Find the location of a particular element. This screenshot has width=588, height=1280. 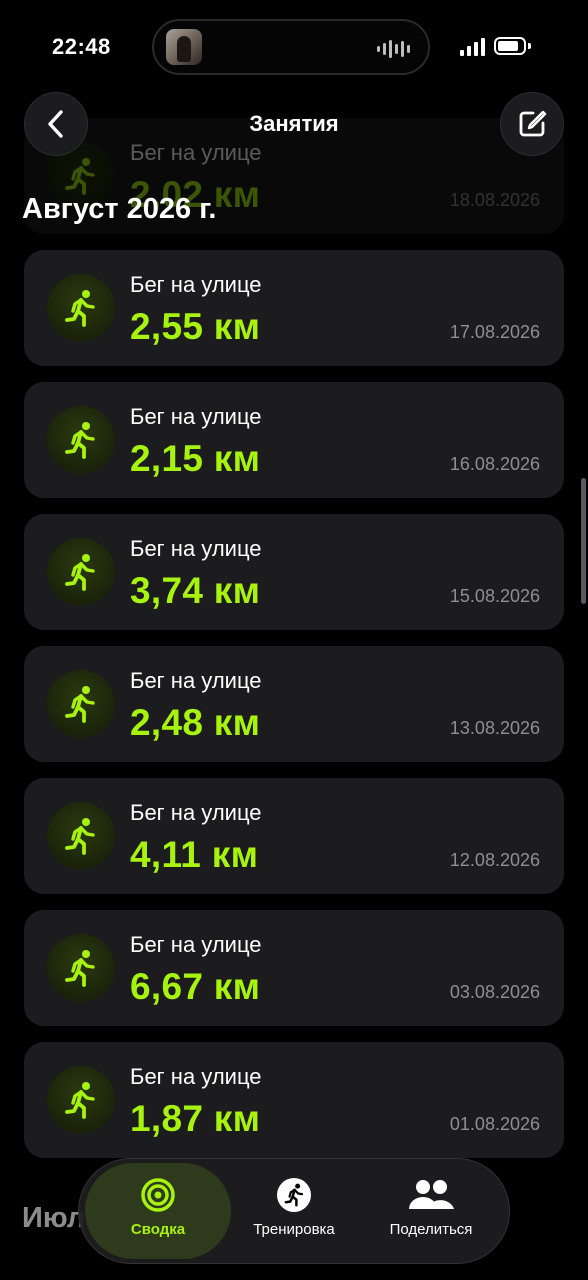

compose-icon is located at coordinates (533, 123).